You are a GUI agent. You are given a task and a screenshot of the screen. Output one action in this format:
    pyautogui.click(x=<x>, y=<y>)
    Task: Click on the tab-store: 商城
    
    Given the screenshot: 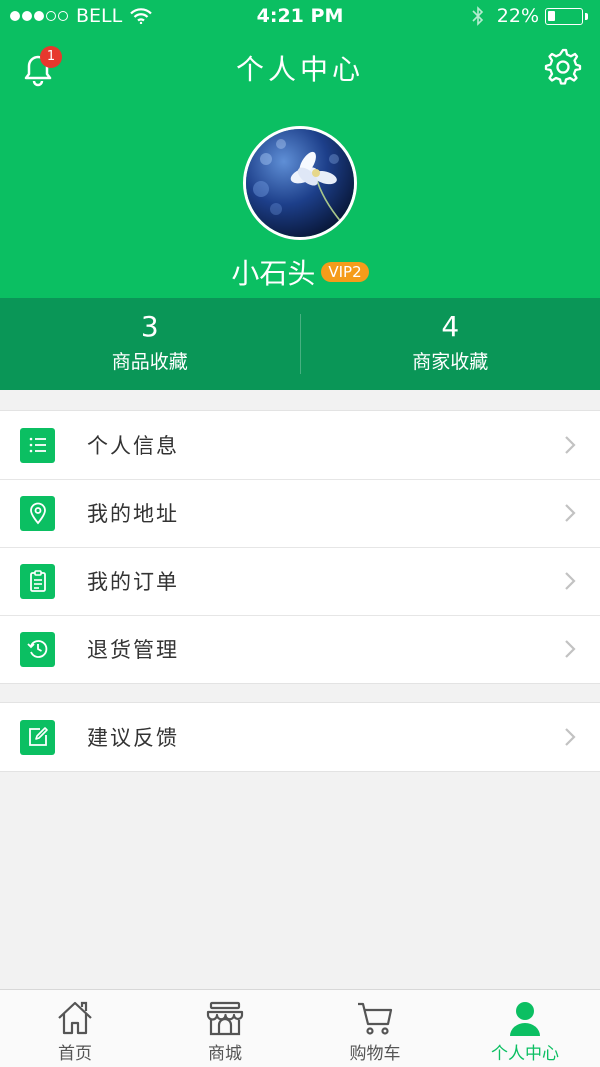 What is the action you would take?
    pyautogui.click(x=225, y=1028)
    